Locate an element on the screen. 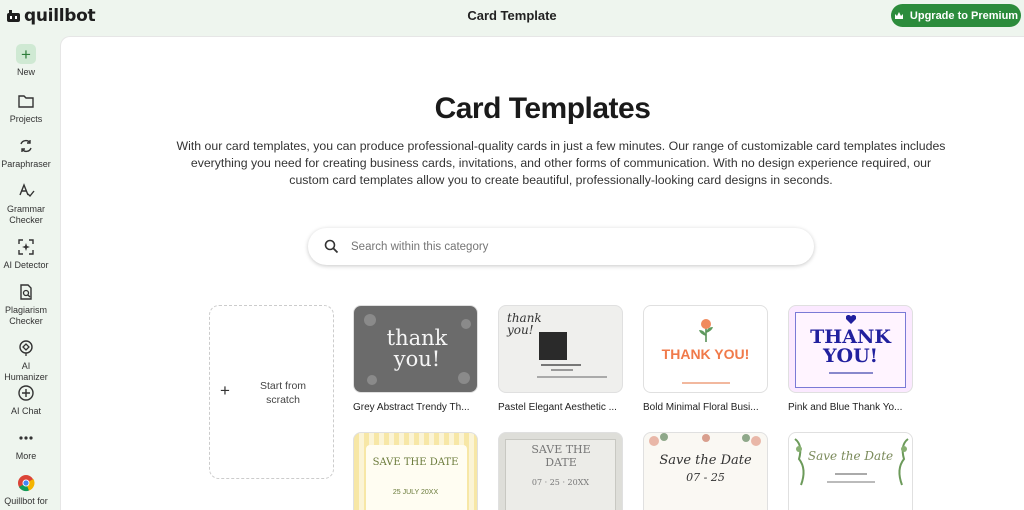 The image size is (1024, 510). search-bar is located at coordinates (561, 246).